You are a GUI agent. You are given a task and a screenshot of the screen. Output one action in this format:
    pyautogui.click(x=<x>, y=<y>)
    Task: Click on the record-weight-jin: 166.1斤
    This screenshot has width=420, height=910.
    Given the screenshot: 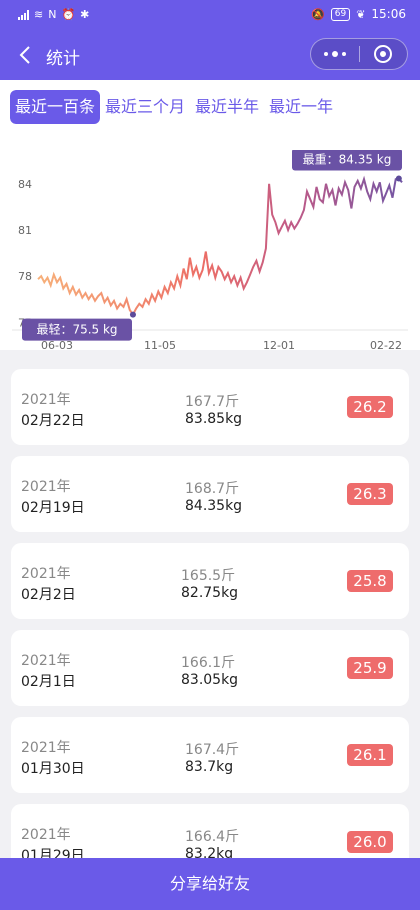 What is the action you would take?
    pyautogui.click(x=208, y=663)
    